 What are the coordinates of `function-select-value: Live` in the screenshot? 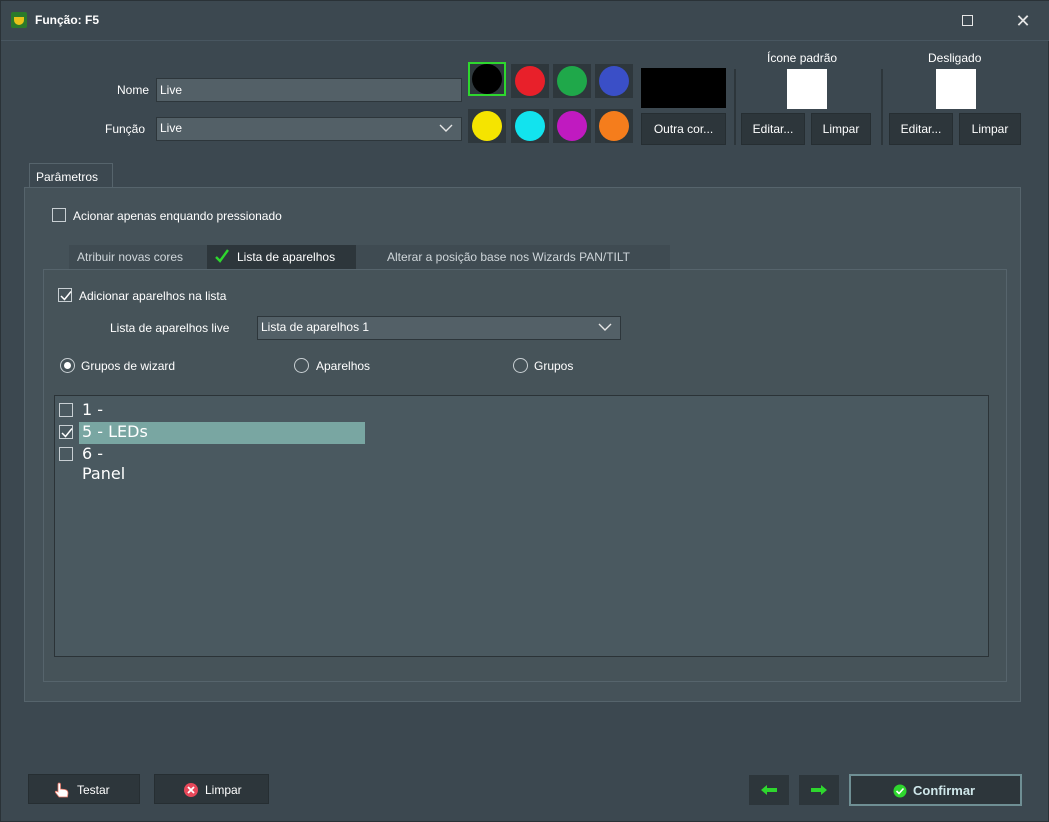 It's located at (171, 128).